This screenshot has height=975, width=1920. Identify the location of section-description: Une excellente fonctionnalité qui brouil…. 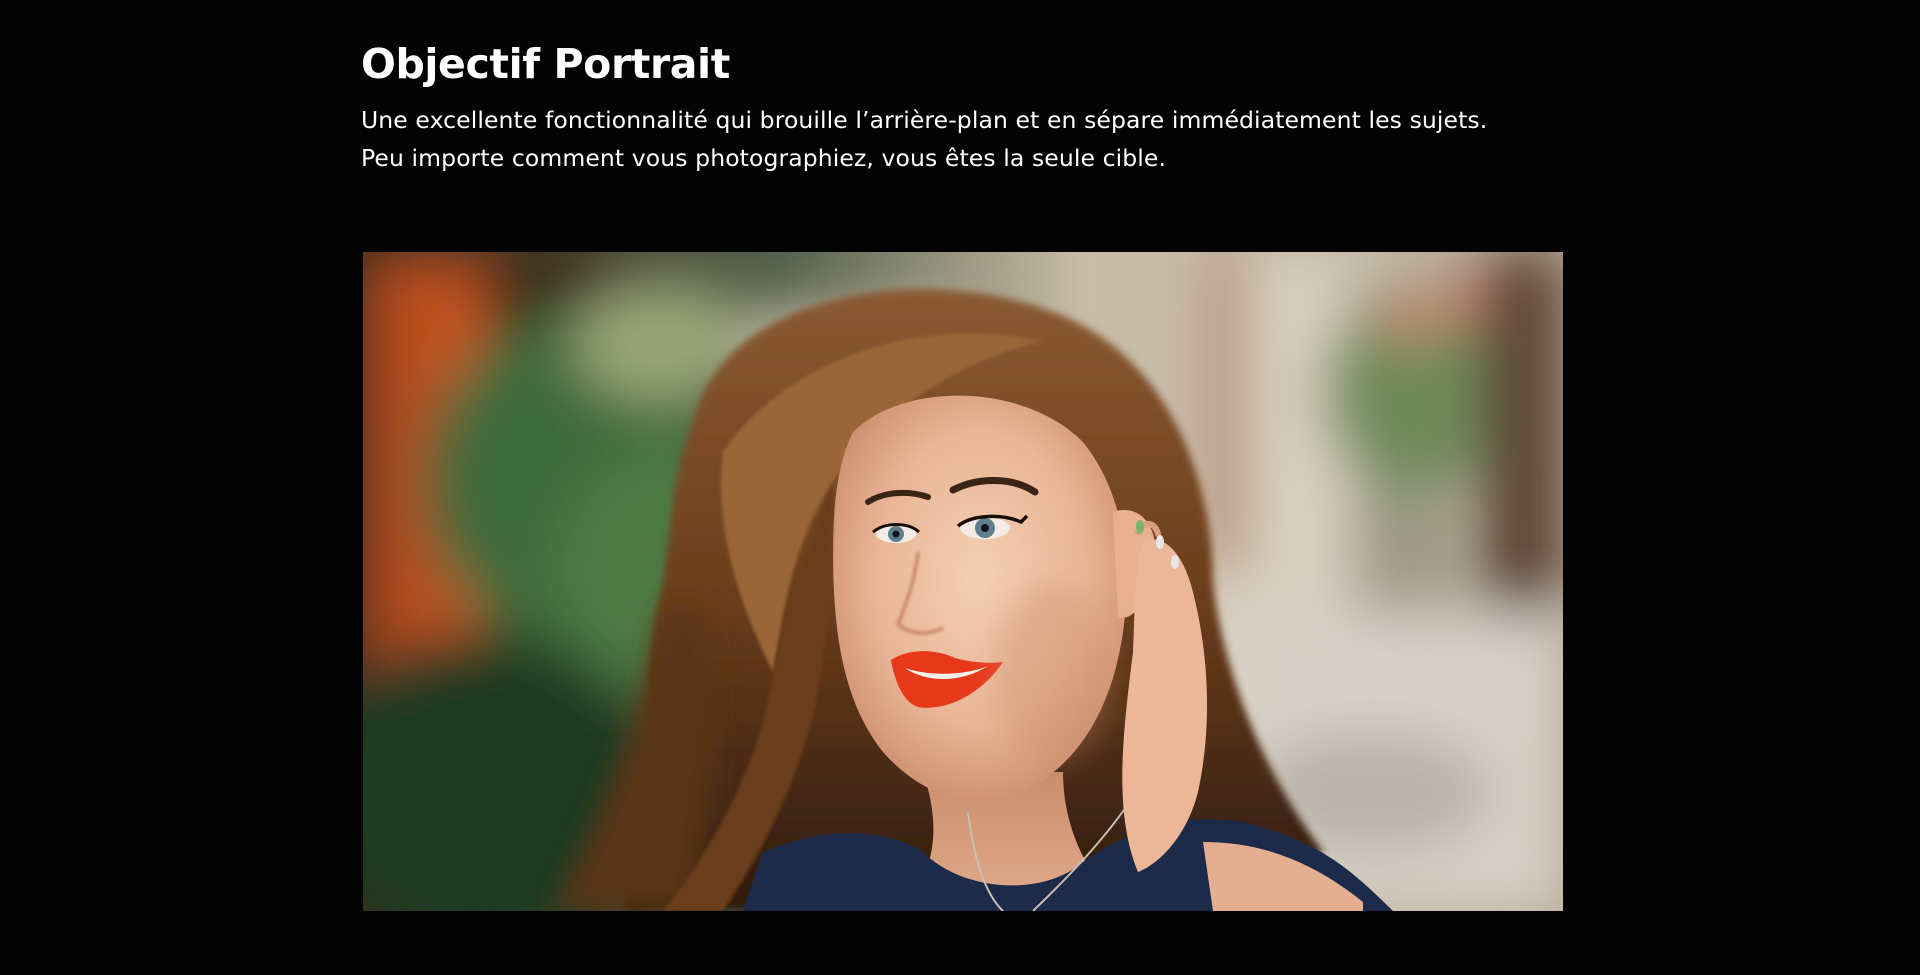
(971, 139).